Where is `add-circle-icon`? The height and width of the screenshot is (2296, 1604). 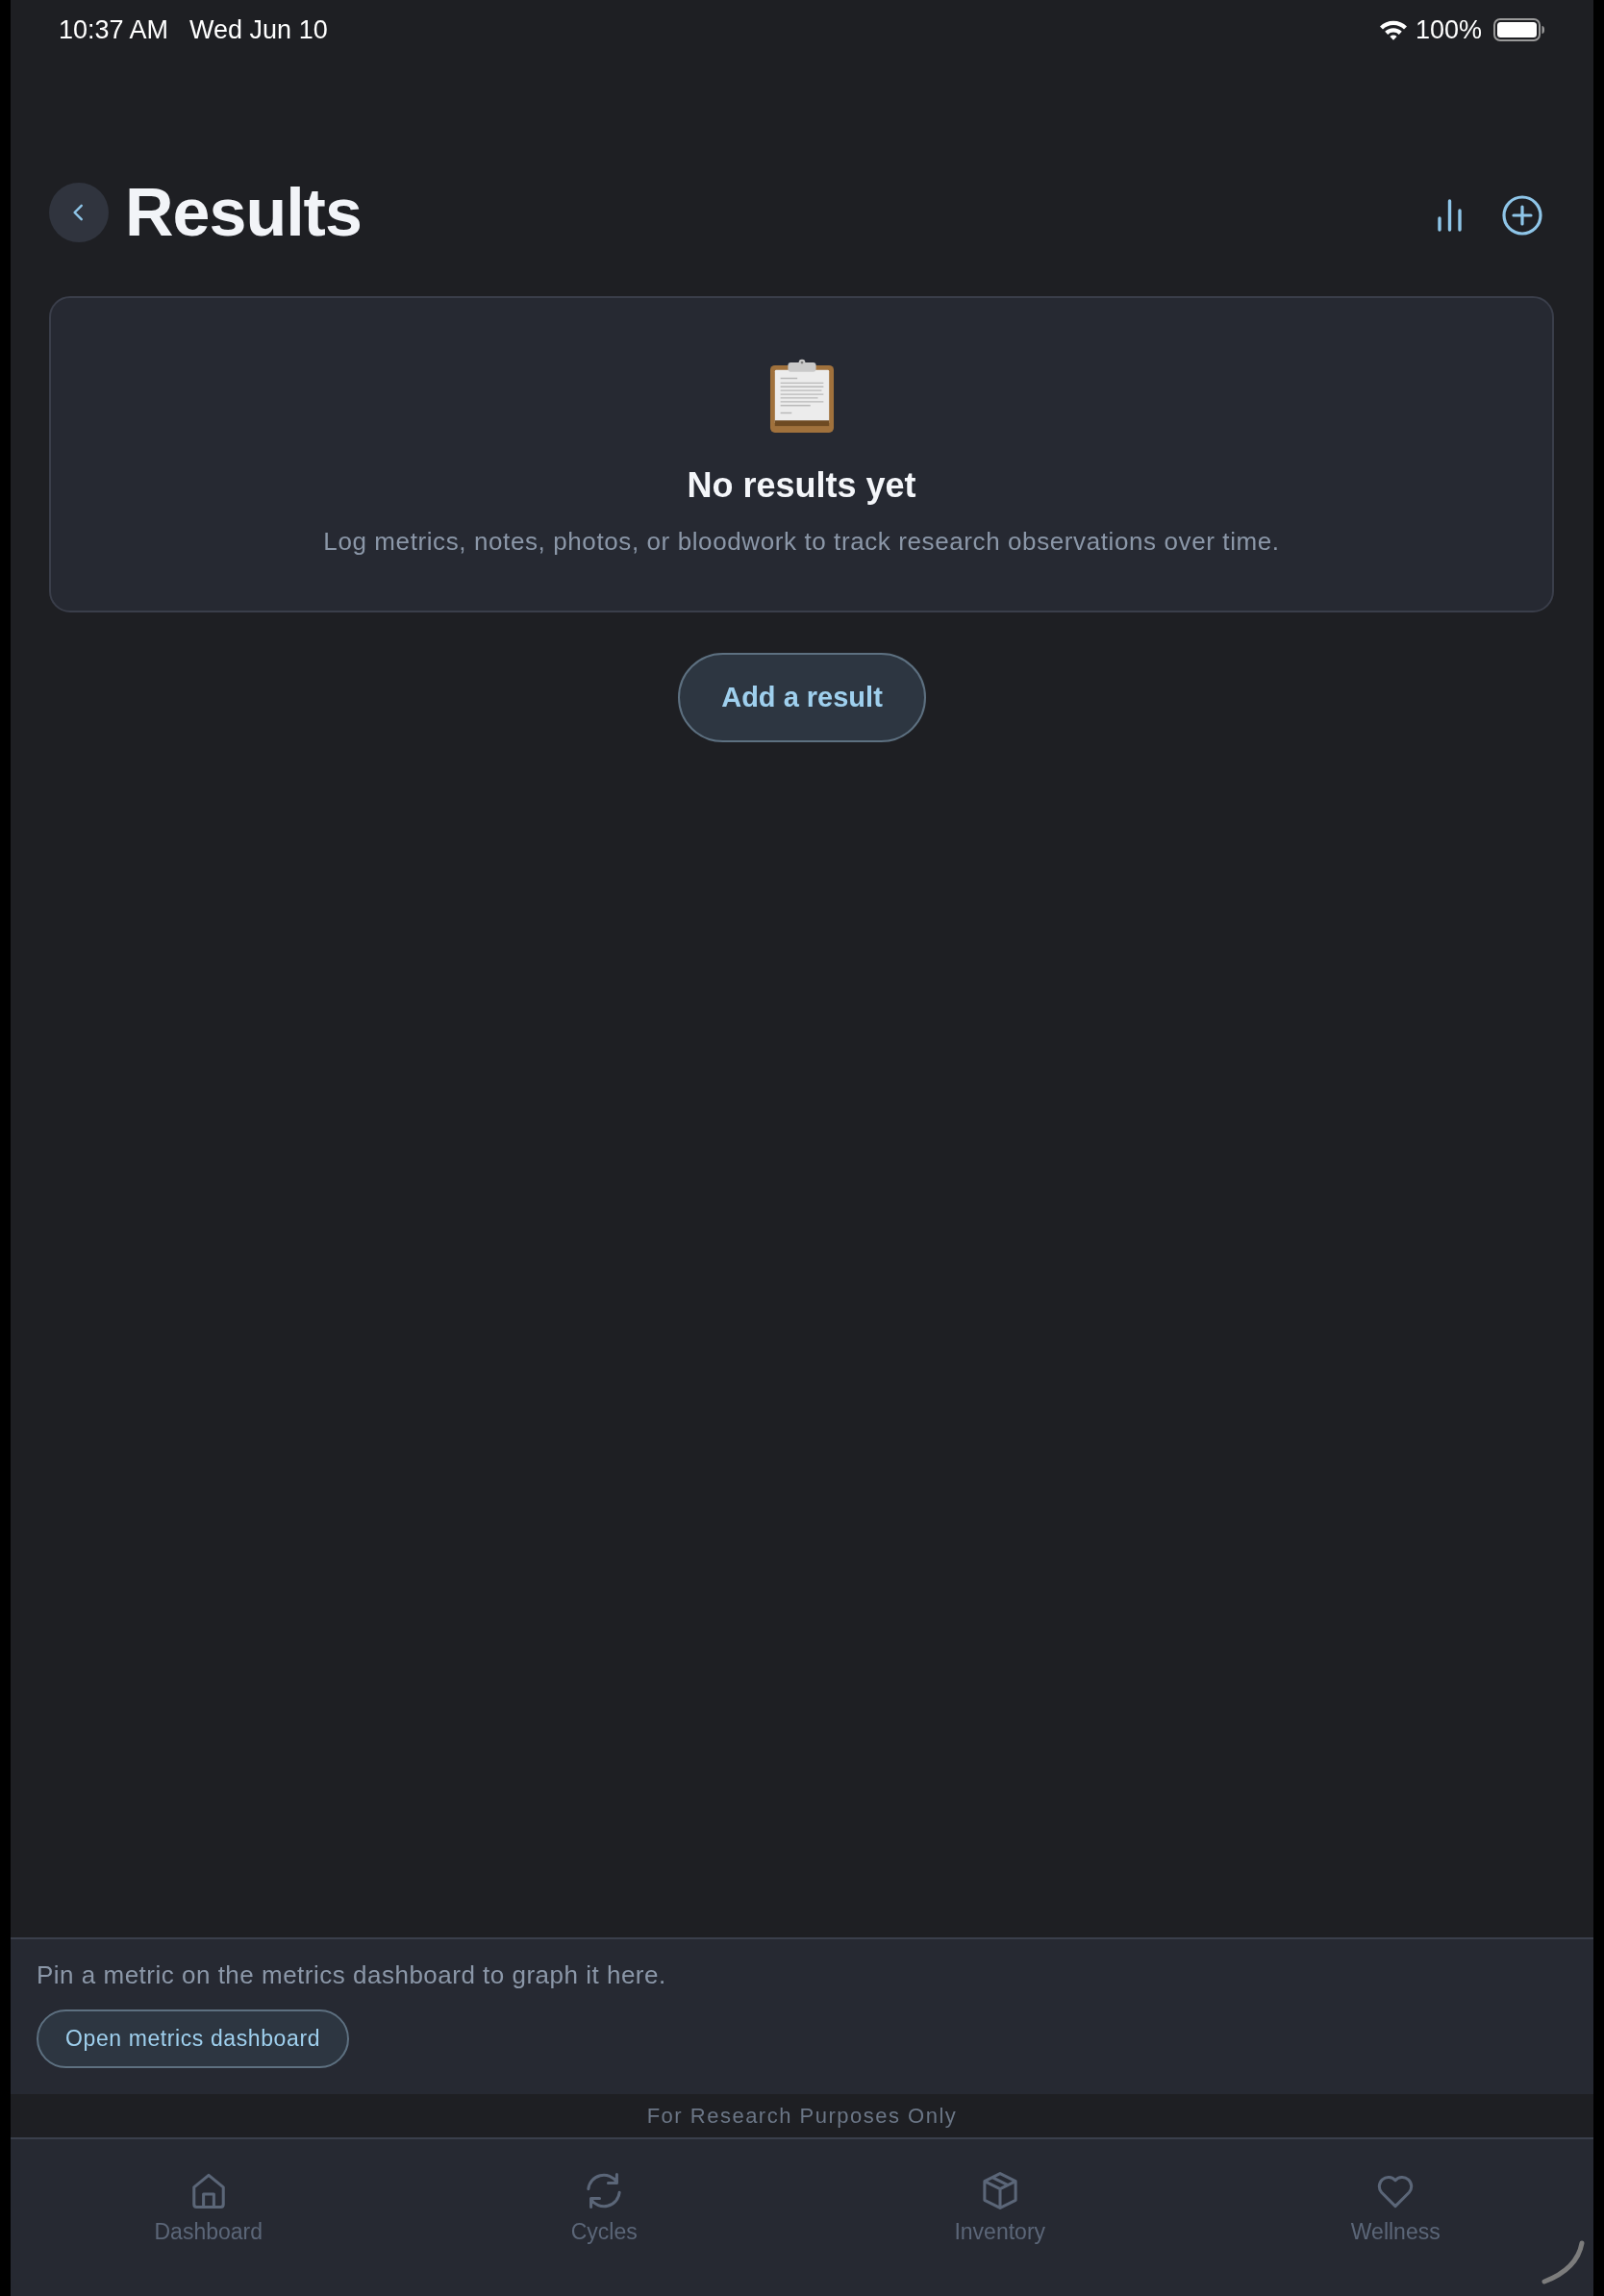
add-circle-icon is located at coordinates (1522, 215).